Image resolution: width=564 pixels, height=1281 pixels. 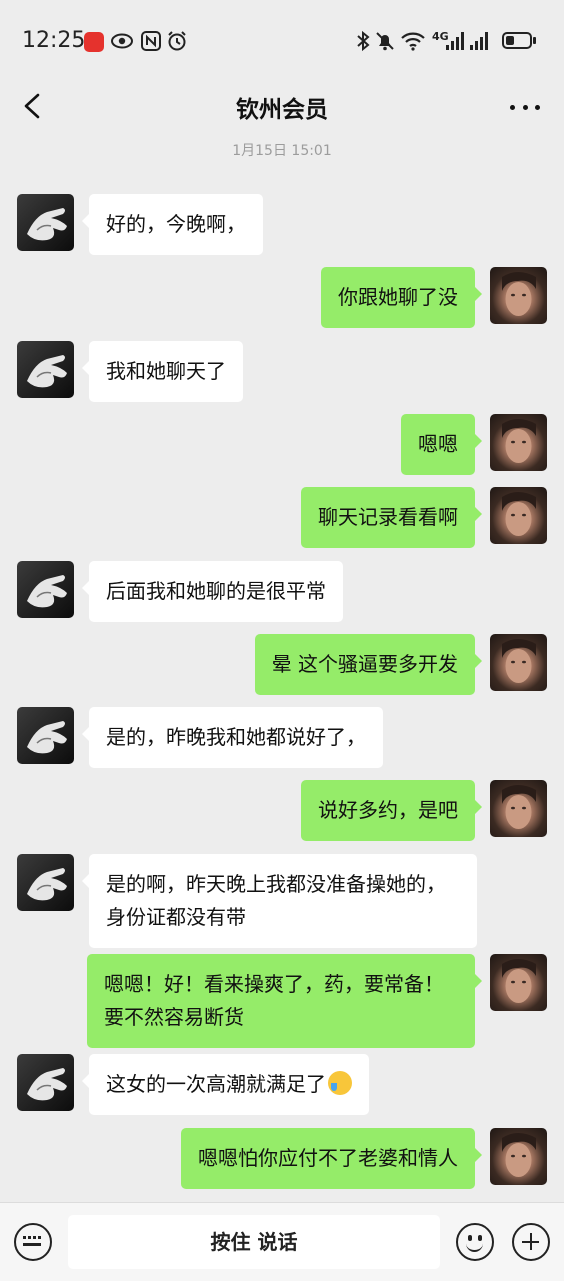 I want to click on chat-header: 钦州会员, so click(x=282, y=107).